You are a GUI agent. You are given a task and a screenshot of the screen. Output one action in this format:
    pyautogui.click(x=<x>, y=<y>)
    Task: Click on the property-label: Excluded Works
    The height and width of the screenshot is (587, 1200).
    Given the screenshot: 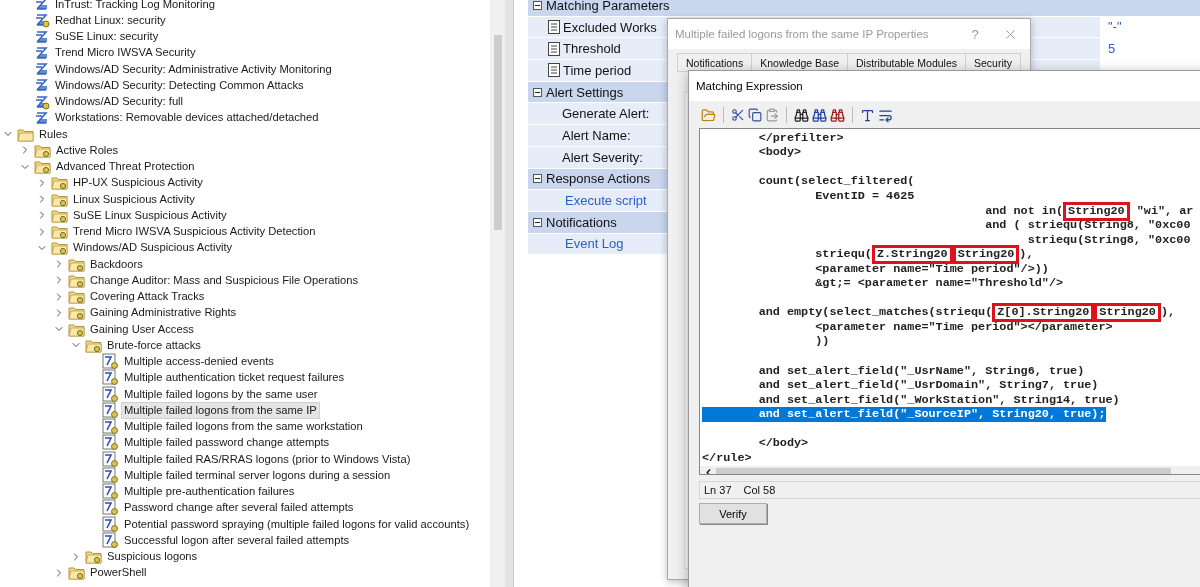 What is the action you would take?
    pyautogui.click(x=610, y=27)
    